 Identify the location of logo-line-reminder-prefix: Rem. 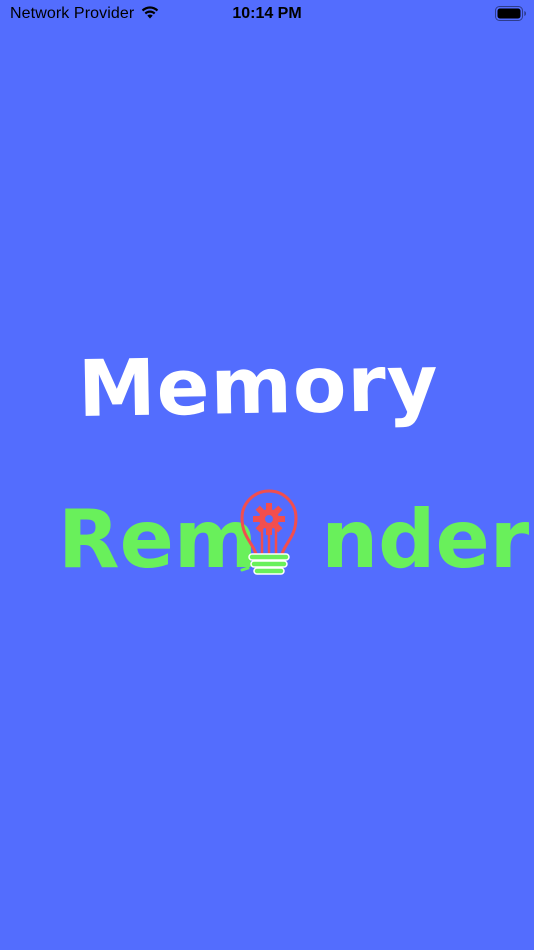
(158, 539).